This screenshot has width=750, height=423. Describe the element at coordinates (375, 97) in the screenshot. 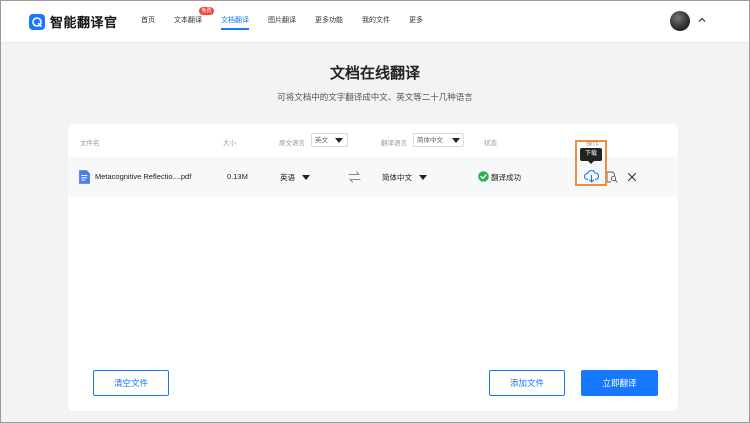

I see `page-subtitle: 可将文档中的文字翻译成中文、英文等二十几种语言` at that location.